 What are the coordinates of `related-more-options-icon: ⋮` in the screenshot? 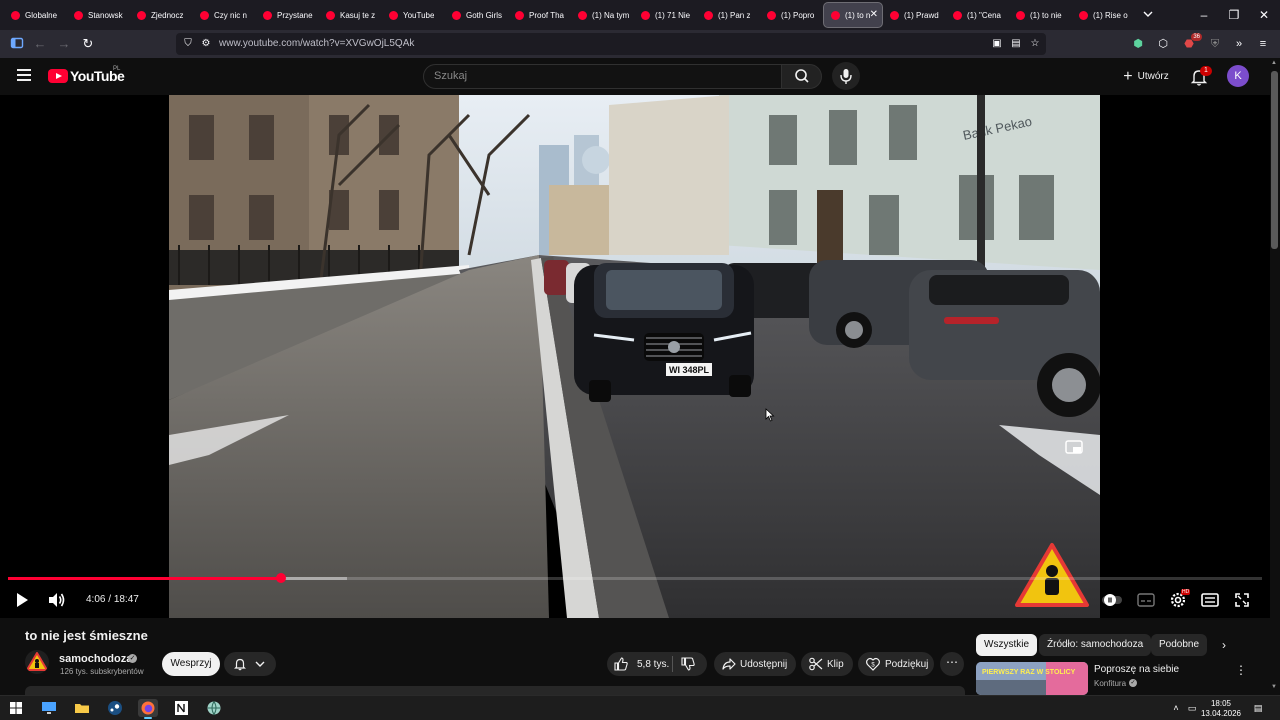 It's located at (1241, 670).